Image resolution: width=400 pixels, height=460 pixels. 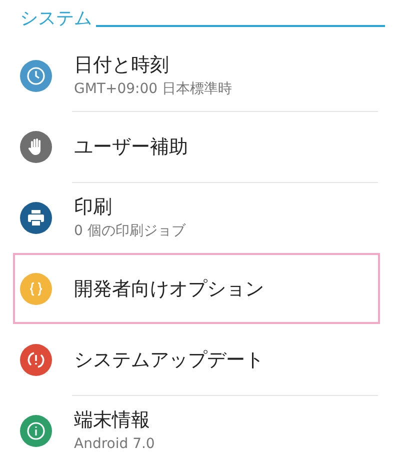 What do you see at coordinates (153, 89) in the screenshot?
I see `item-subtitle: GMT+09:00 日本標準時` at bounding box center [153, 89].